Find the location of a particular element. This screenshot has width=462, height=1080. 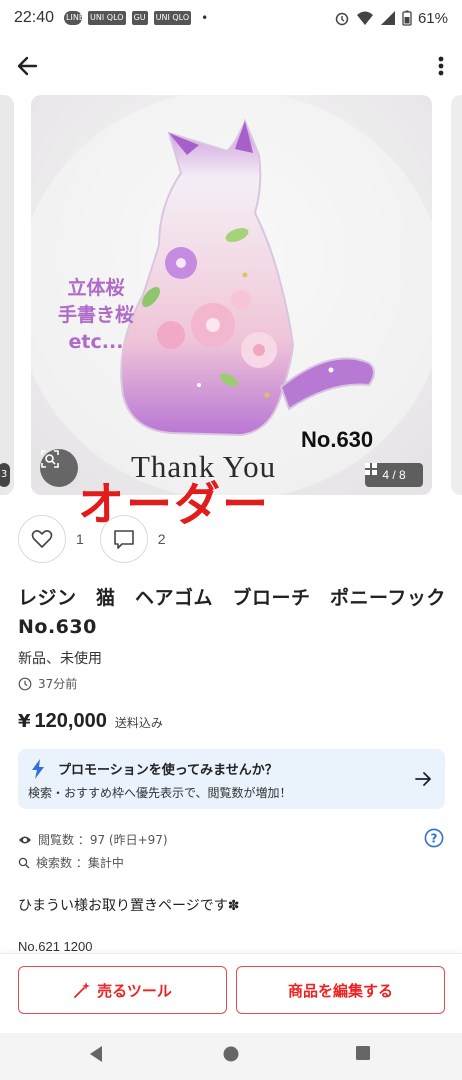

previous-image-badge: 3 is located at coordinates (5, 475).